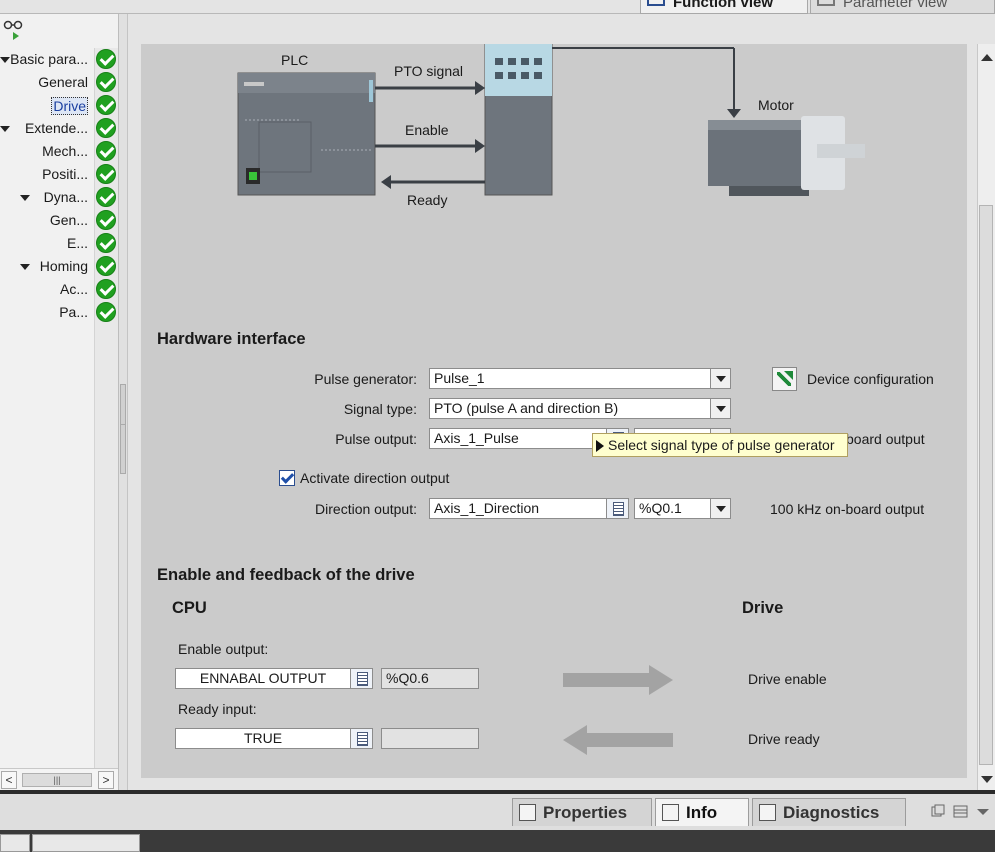 The width and height of the screenshot is (995, 852). I want to click on activate-direction-label: Activate direction output, so click(374, 478).